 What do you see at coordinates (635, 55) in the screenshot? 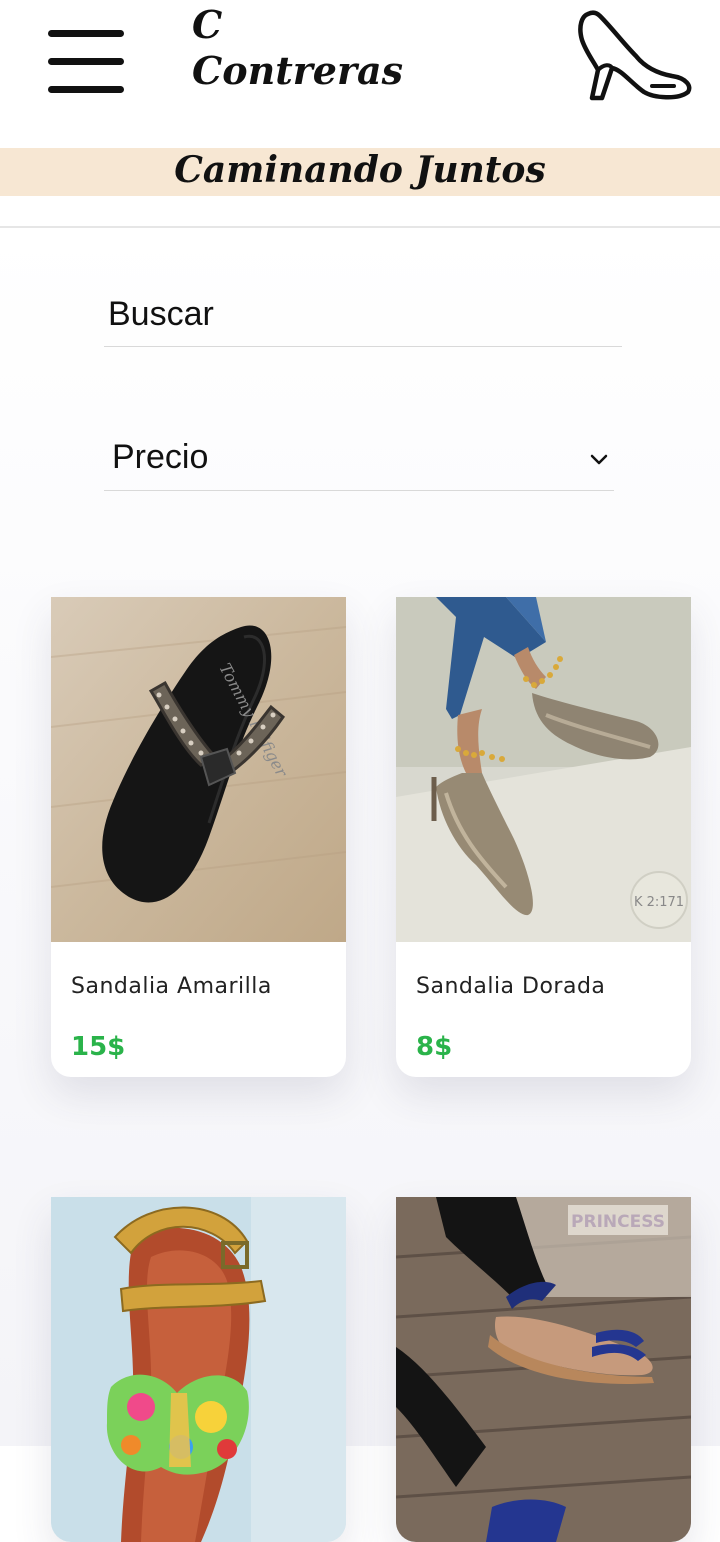
I see `high-heel-shoe-icon` at bounding box center [635, 55].